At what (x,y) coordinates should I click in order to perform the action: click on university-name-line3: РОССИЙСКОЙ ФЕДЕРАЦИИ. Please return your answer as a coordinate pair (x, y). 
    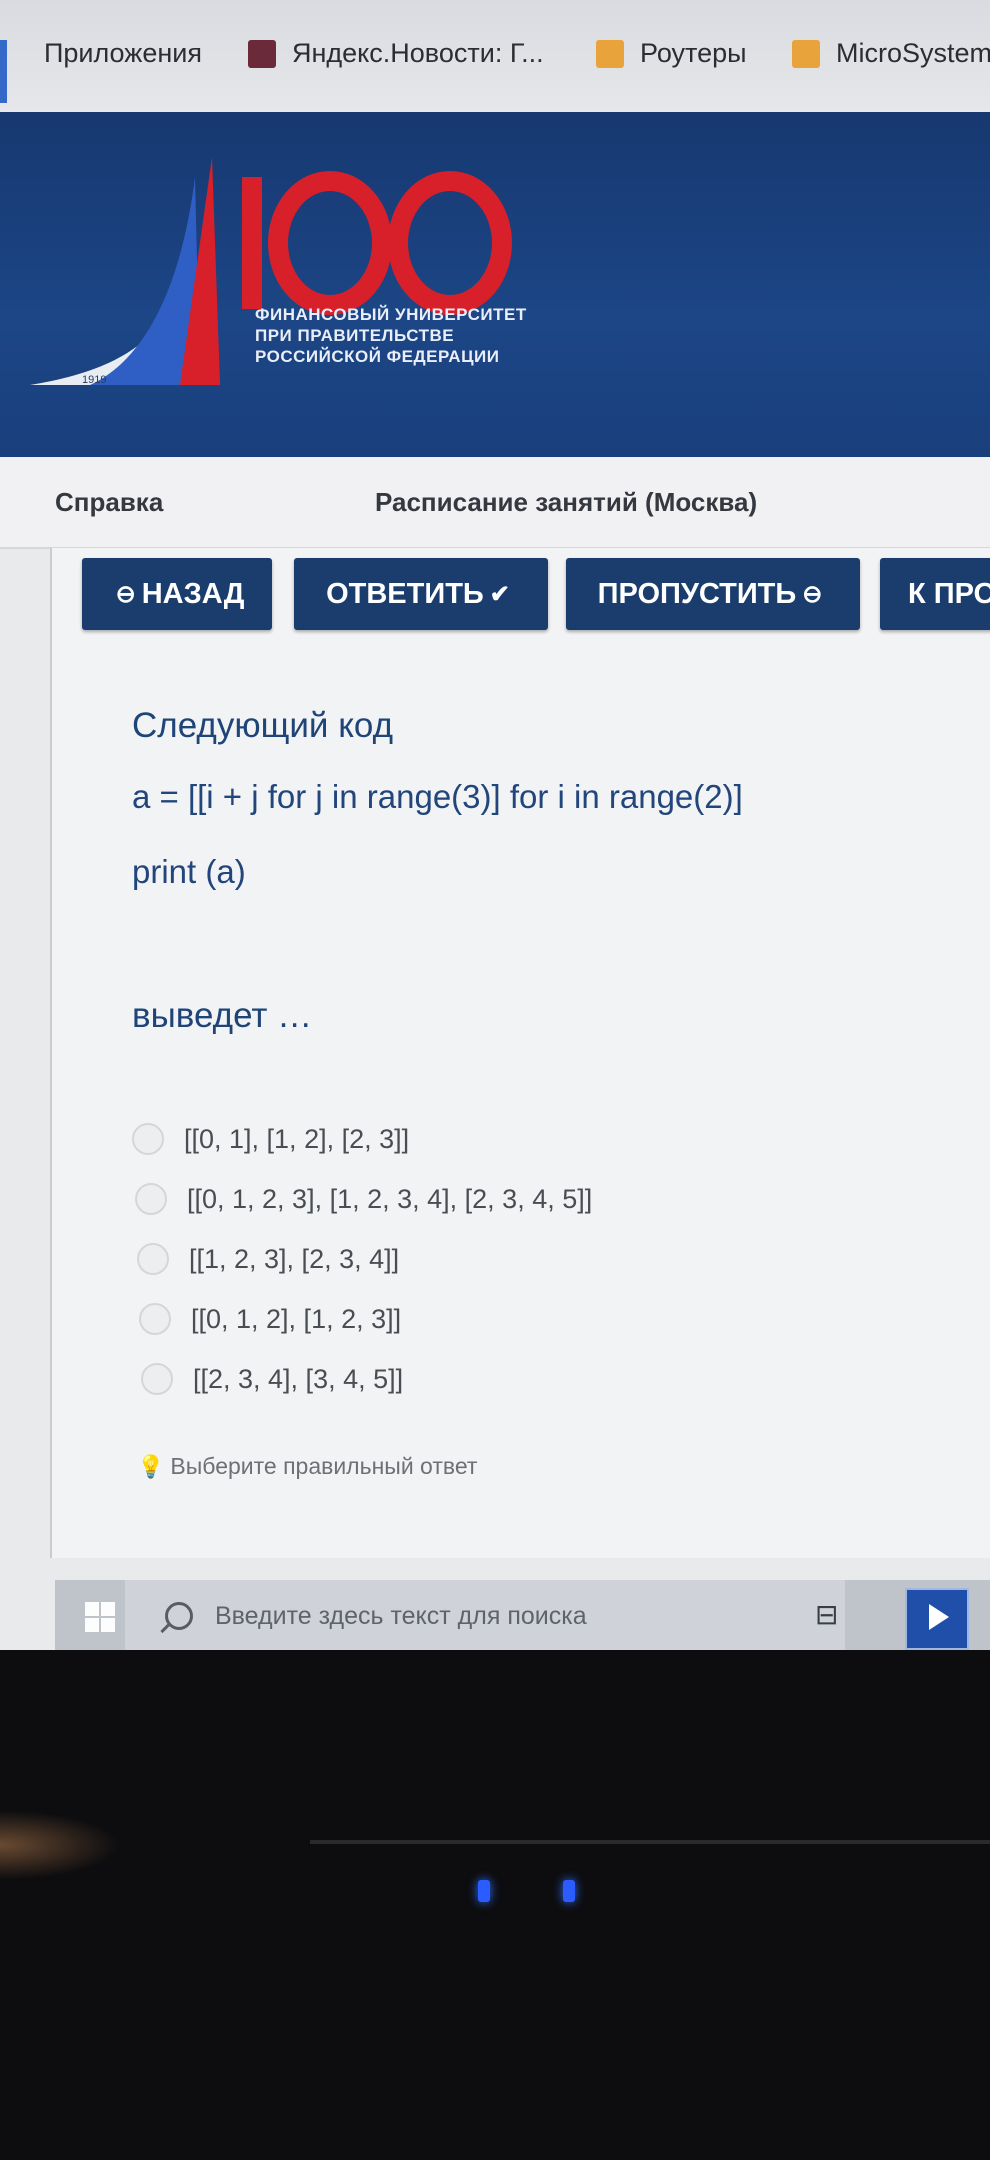
    Looking at the image, I should click on (377, 356).